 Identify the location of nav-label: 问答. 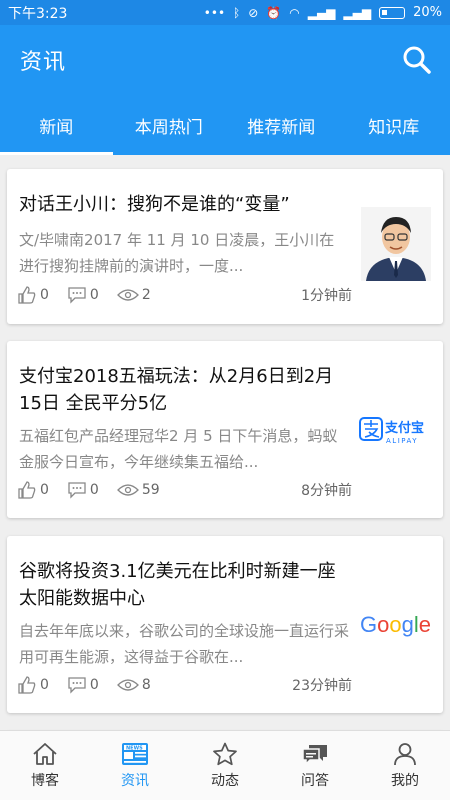
(315, 780).